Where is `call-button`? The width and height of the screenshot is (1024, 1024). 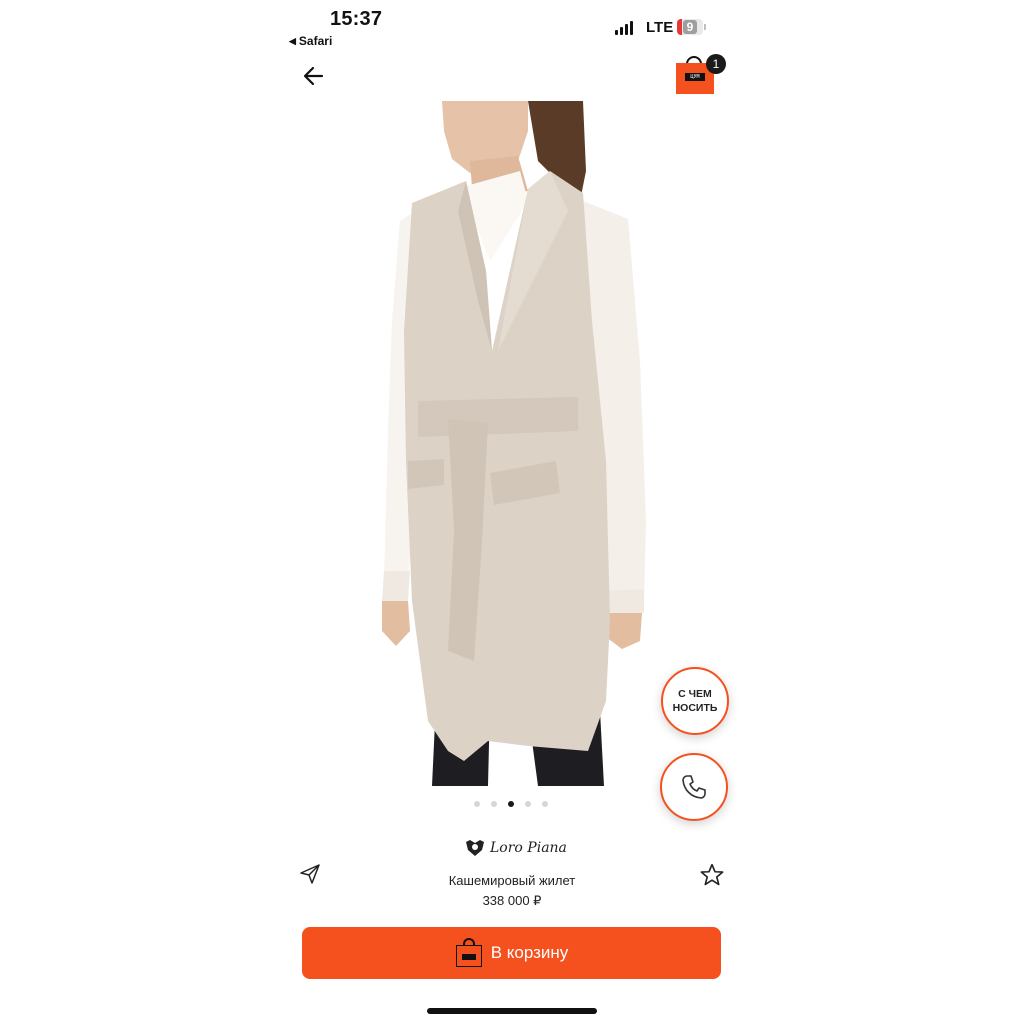
call-button is located at coordinates (694, 787).